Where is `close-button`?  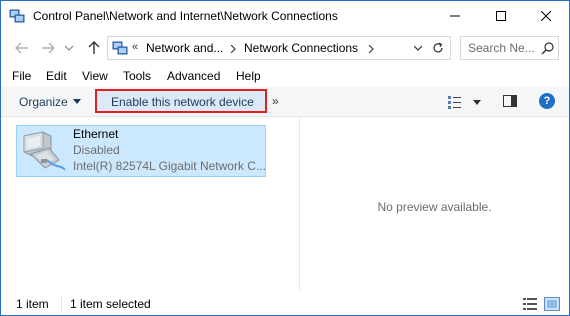
close-button is located at coordinates (546, 16).